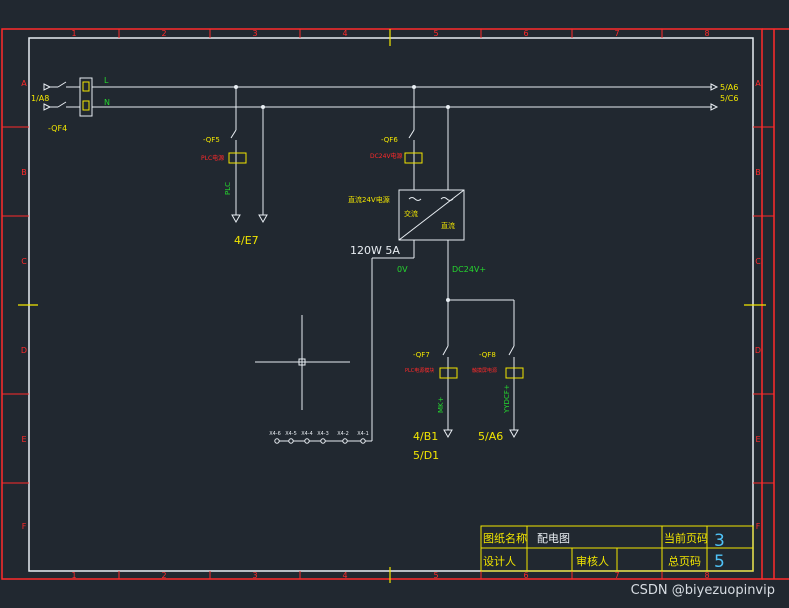 The height and width of the screenshot is (608, 789). What do you see at coordinates (758, 526) in the screenshot?
I see `row-label-right: F` at bounding box center [758, 526].